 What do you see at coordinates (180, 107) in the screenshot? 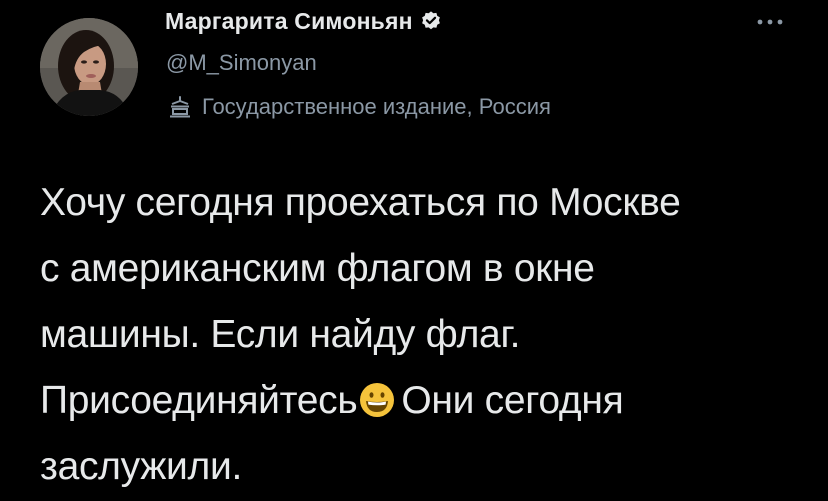
I see `state-media-icon` at bounding box center [180, 107].